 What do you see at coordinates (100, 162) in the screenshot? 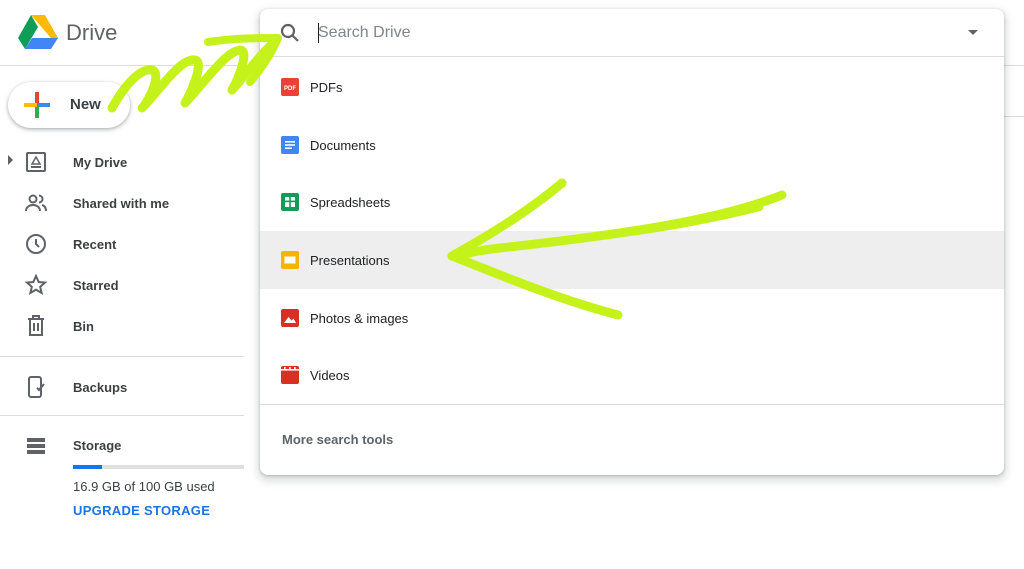
I see `sidebar-item-label: My Drive` at bounding box center [100, 162].